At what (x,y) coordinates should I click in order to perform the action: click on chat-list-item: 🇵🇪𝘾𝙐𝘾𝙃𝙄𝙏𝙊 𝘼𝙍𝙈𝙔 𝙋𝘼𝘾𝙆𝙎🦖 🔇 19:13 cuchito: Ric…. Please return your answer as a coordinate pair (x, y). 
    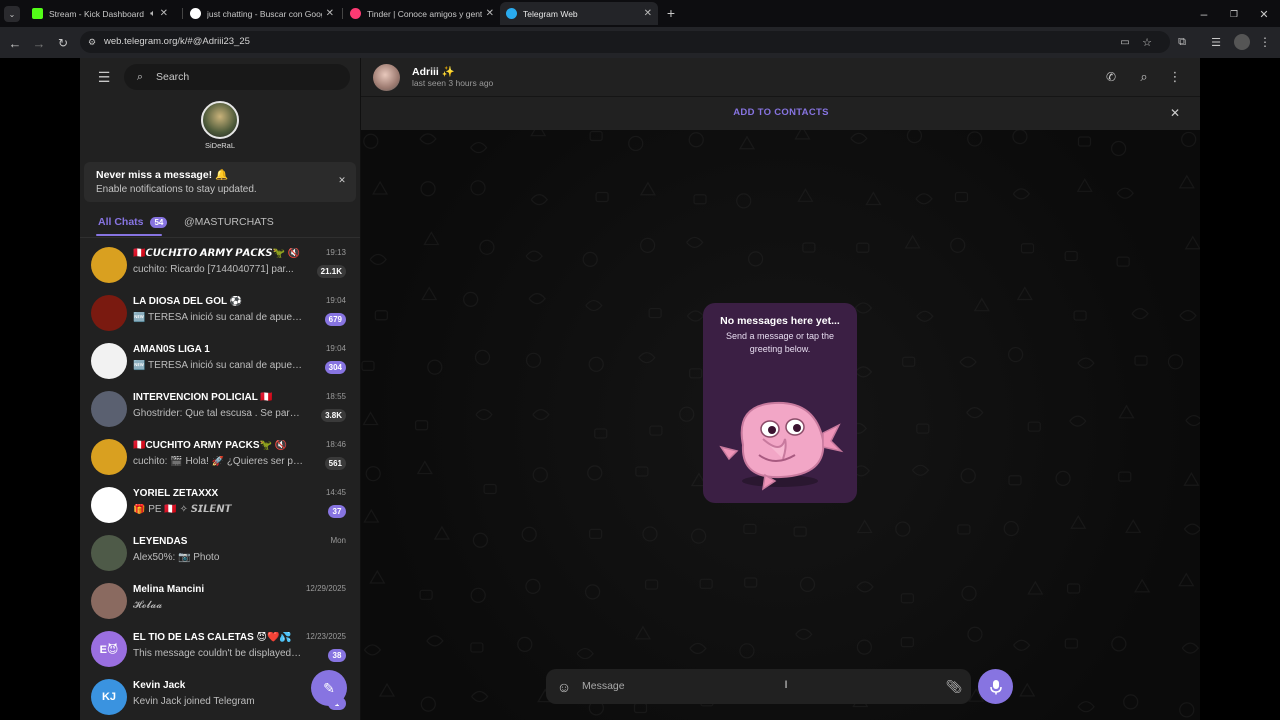
    Looking at the image, I should click on (220, 266).